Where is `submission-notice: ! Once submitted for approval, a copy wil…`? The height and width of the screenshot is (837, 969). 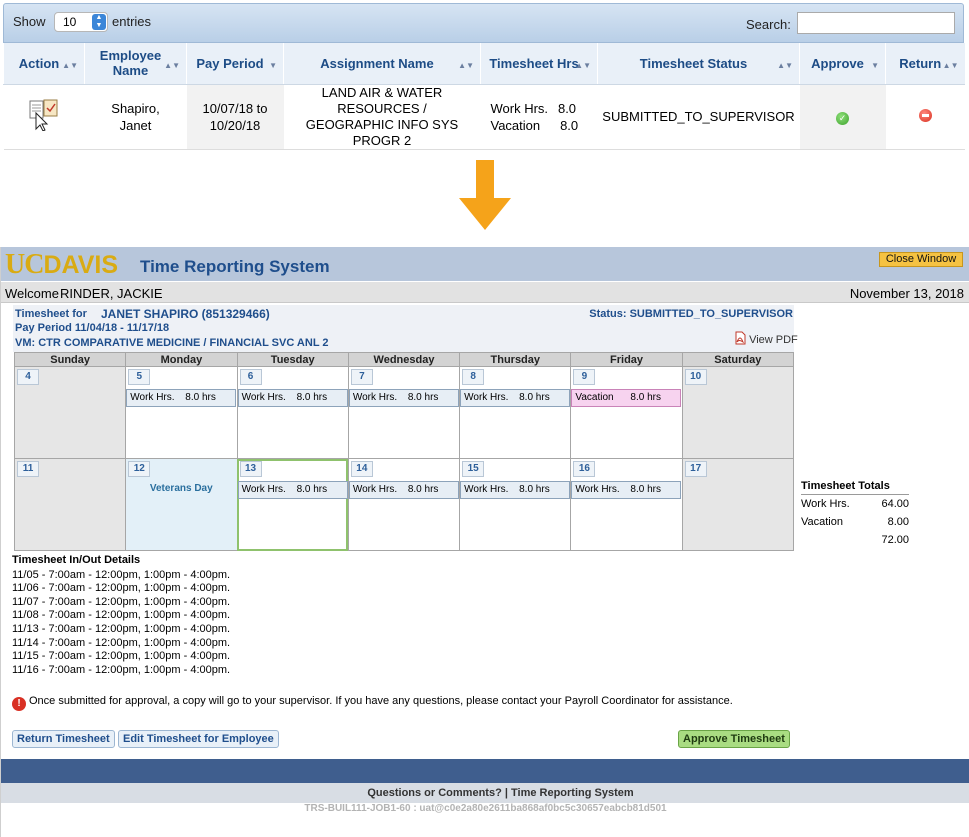
submission-notice: ! Once submitted for approval, a copy wil… is located at coordinates (372, 703).